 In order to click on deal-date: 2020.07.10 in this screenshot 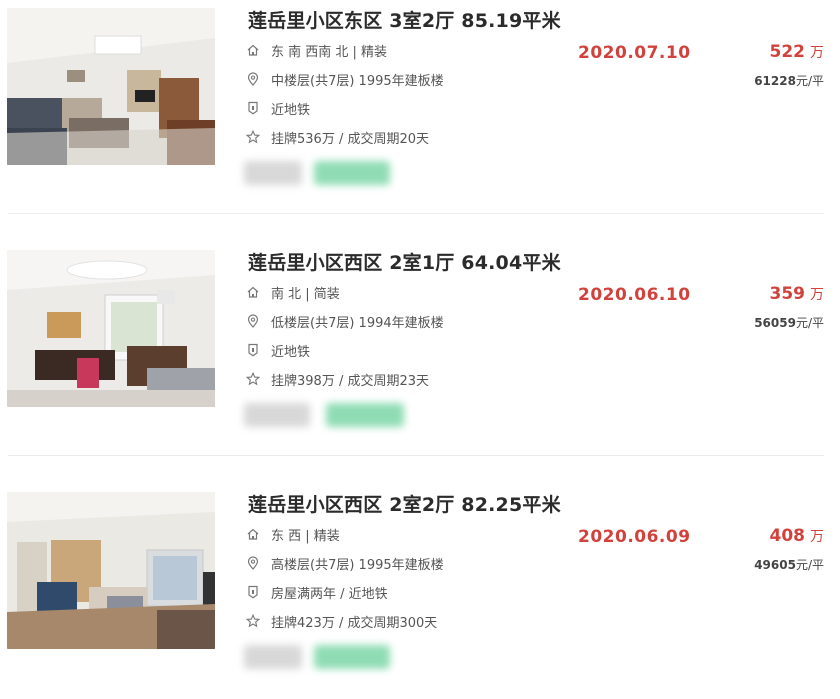, I will do `click(634, 53)`.